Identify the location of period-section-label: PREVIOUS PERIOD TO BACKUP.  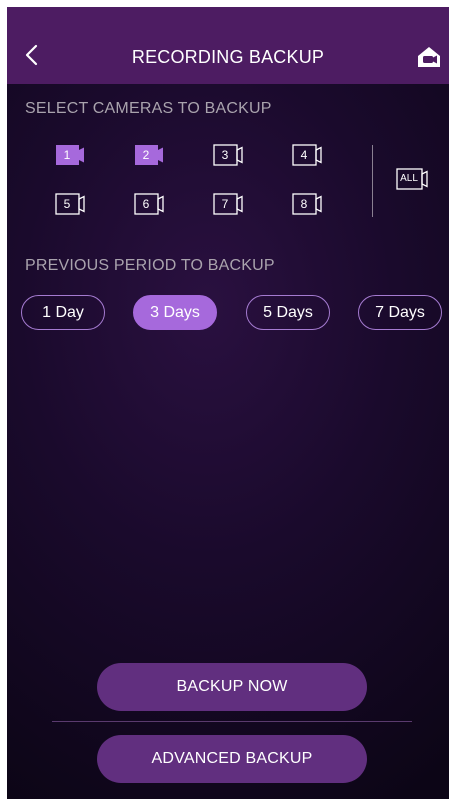
(150, 265).